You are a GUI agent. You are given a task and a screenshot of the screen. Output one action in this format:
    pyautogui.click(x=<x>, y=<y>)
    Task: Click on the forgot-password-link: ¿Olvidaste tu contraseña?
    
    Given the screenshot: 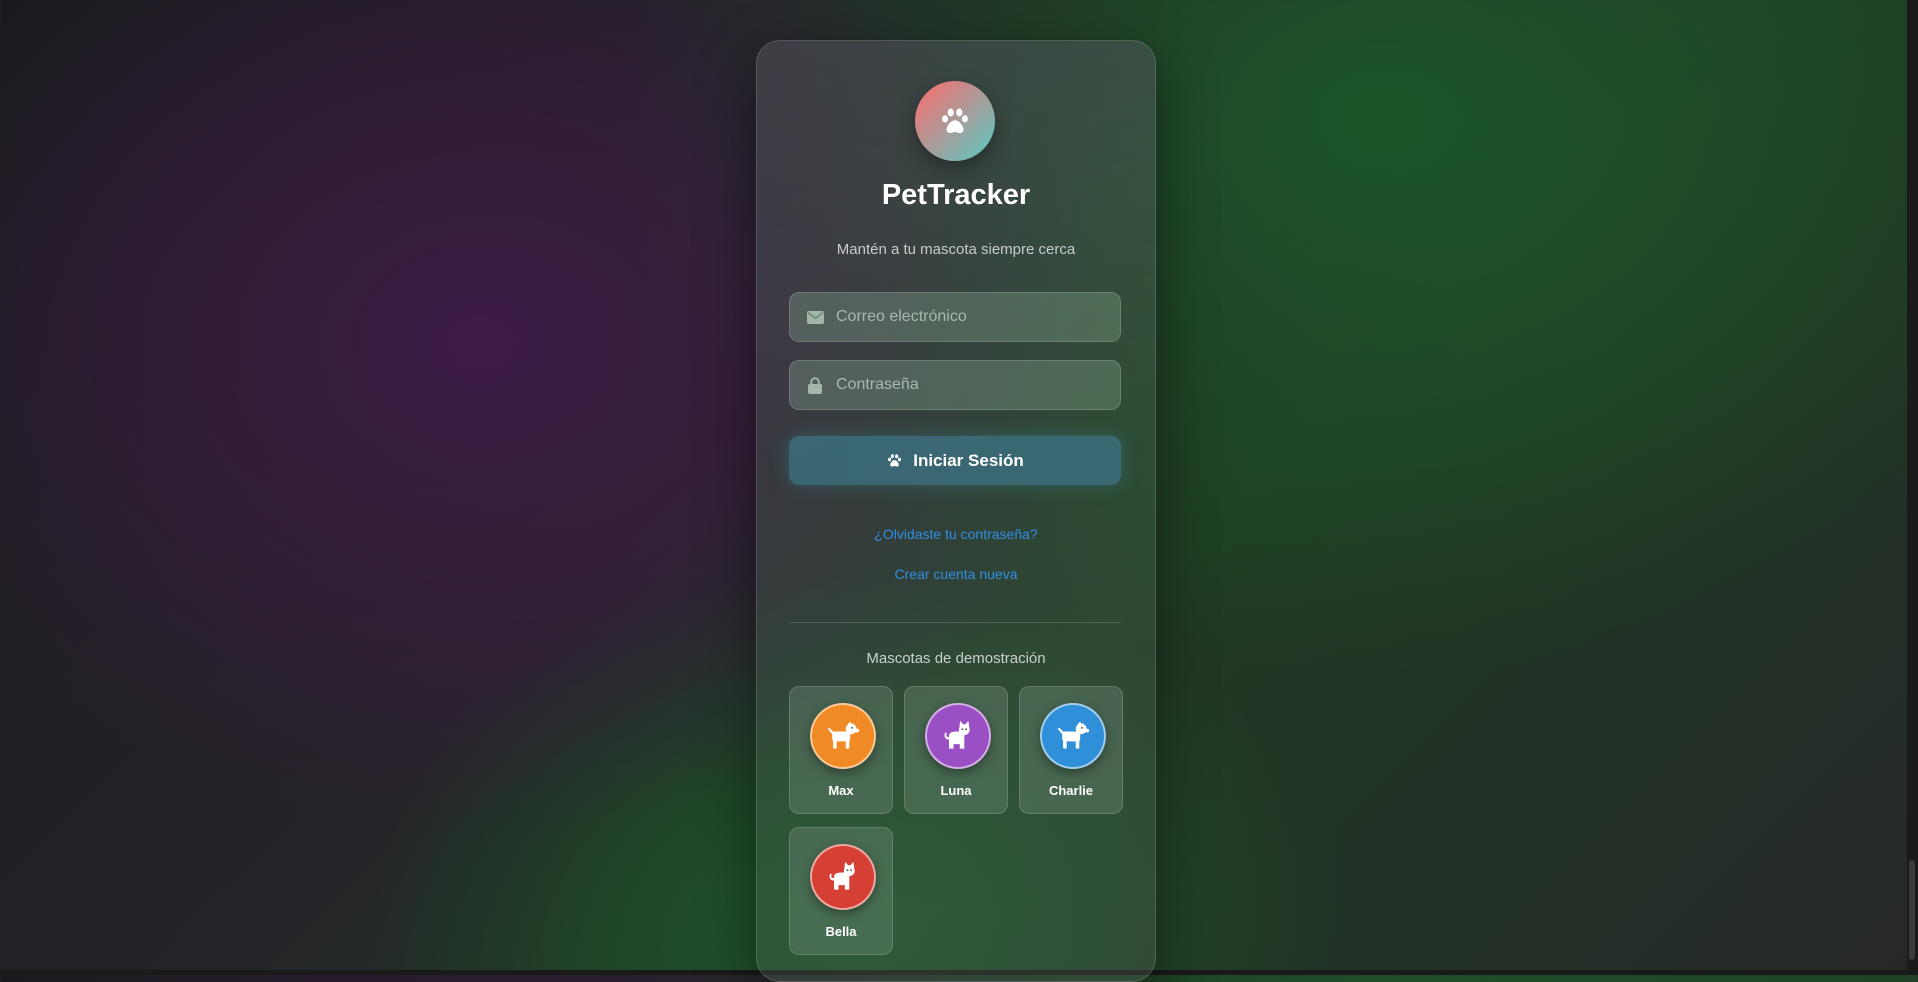 What is the action you would take?
    pyautogui.click(x=956, y=534)
    